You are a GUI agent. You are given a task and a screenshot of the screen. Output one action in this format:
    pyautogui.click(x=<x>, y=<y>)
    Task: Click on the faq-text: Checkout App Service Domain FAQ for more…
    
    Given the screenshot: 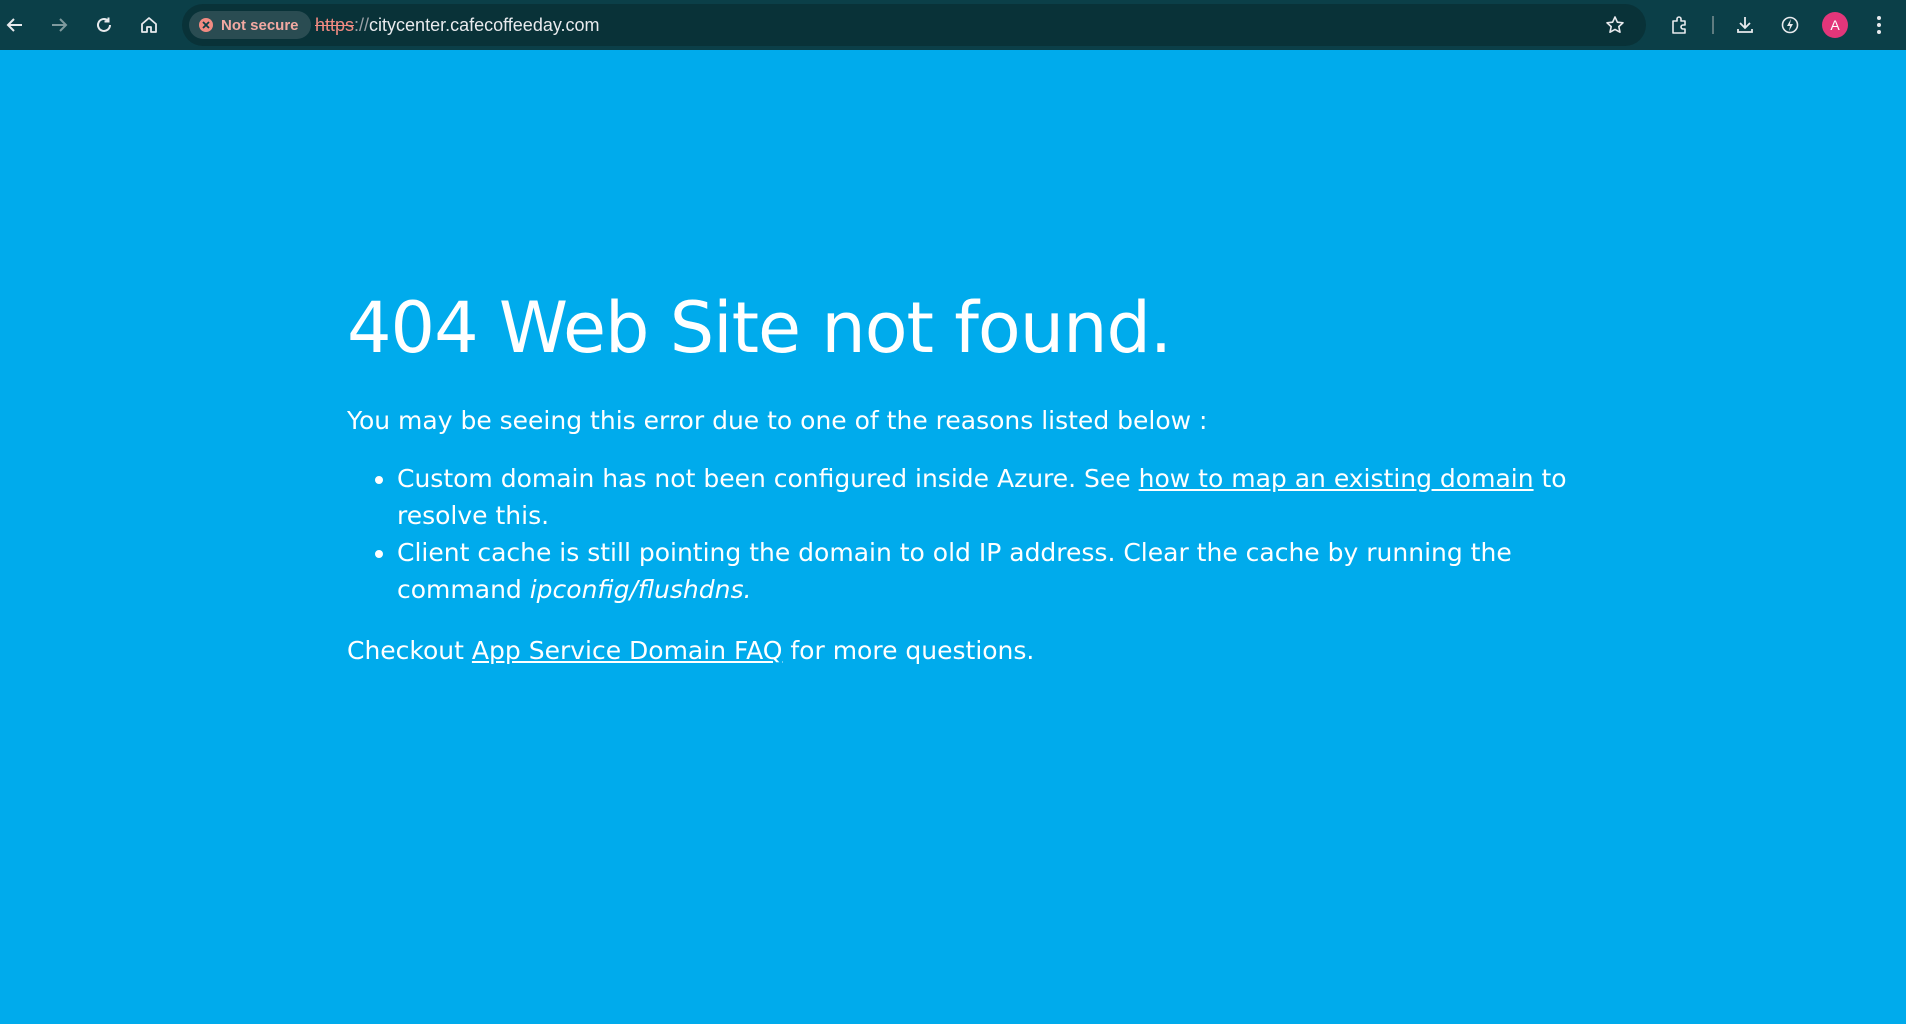 What is the action you would take?
    pyautogui.click(x=957, y=651)
    